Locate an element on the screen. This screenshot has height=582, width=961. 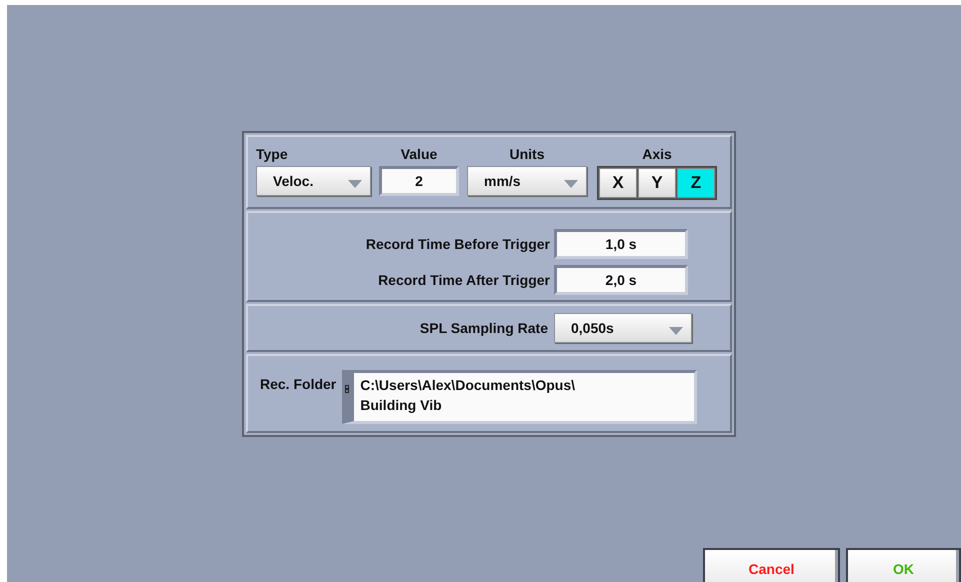
units-label: Units is located at coordinates (527, 154).